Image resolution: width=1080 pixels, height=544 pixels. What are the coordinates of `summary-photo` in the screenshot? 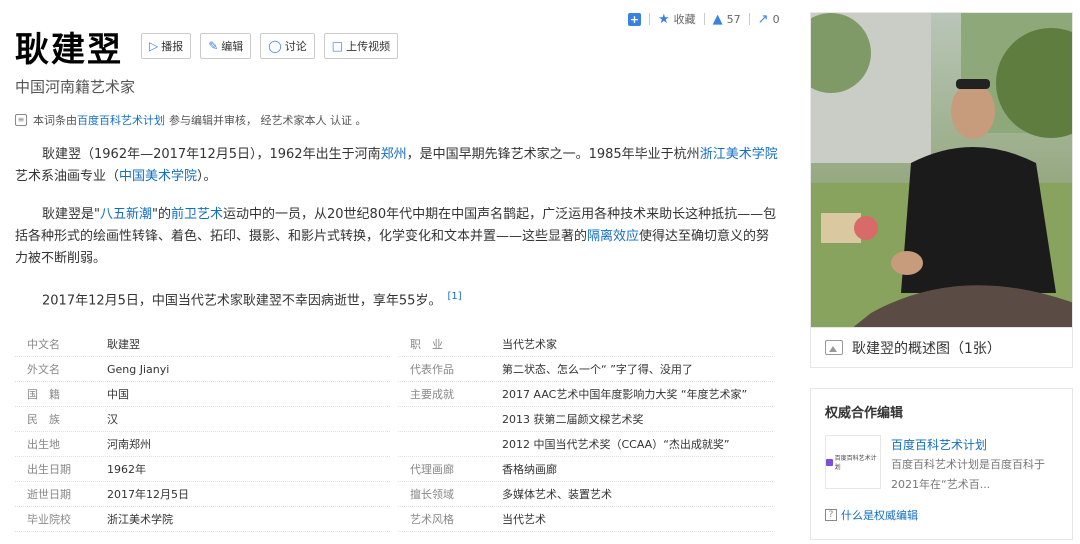 It's located at (941, 170).